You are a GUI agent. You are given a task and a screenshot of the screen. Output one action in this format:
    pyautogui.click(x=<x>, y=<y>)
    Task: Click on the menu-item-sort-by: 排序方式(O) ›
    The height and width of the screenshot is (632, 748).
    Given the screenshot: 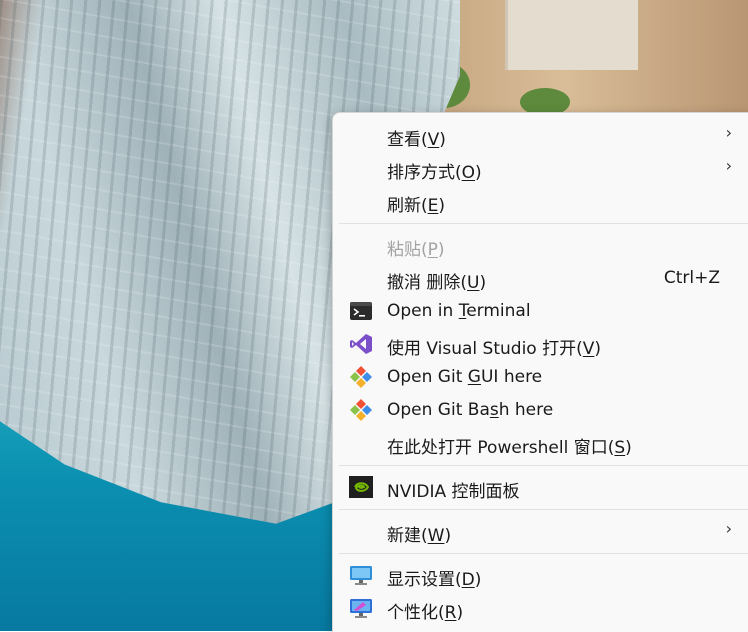 What is the action you would take?
    pyautogui.click(x=542, y=168)
    